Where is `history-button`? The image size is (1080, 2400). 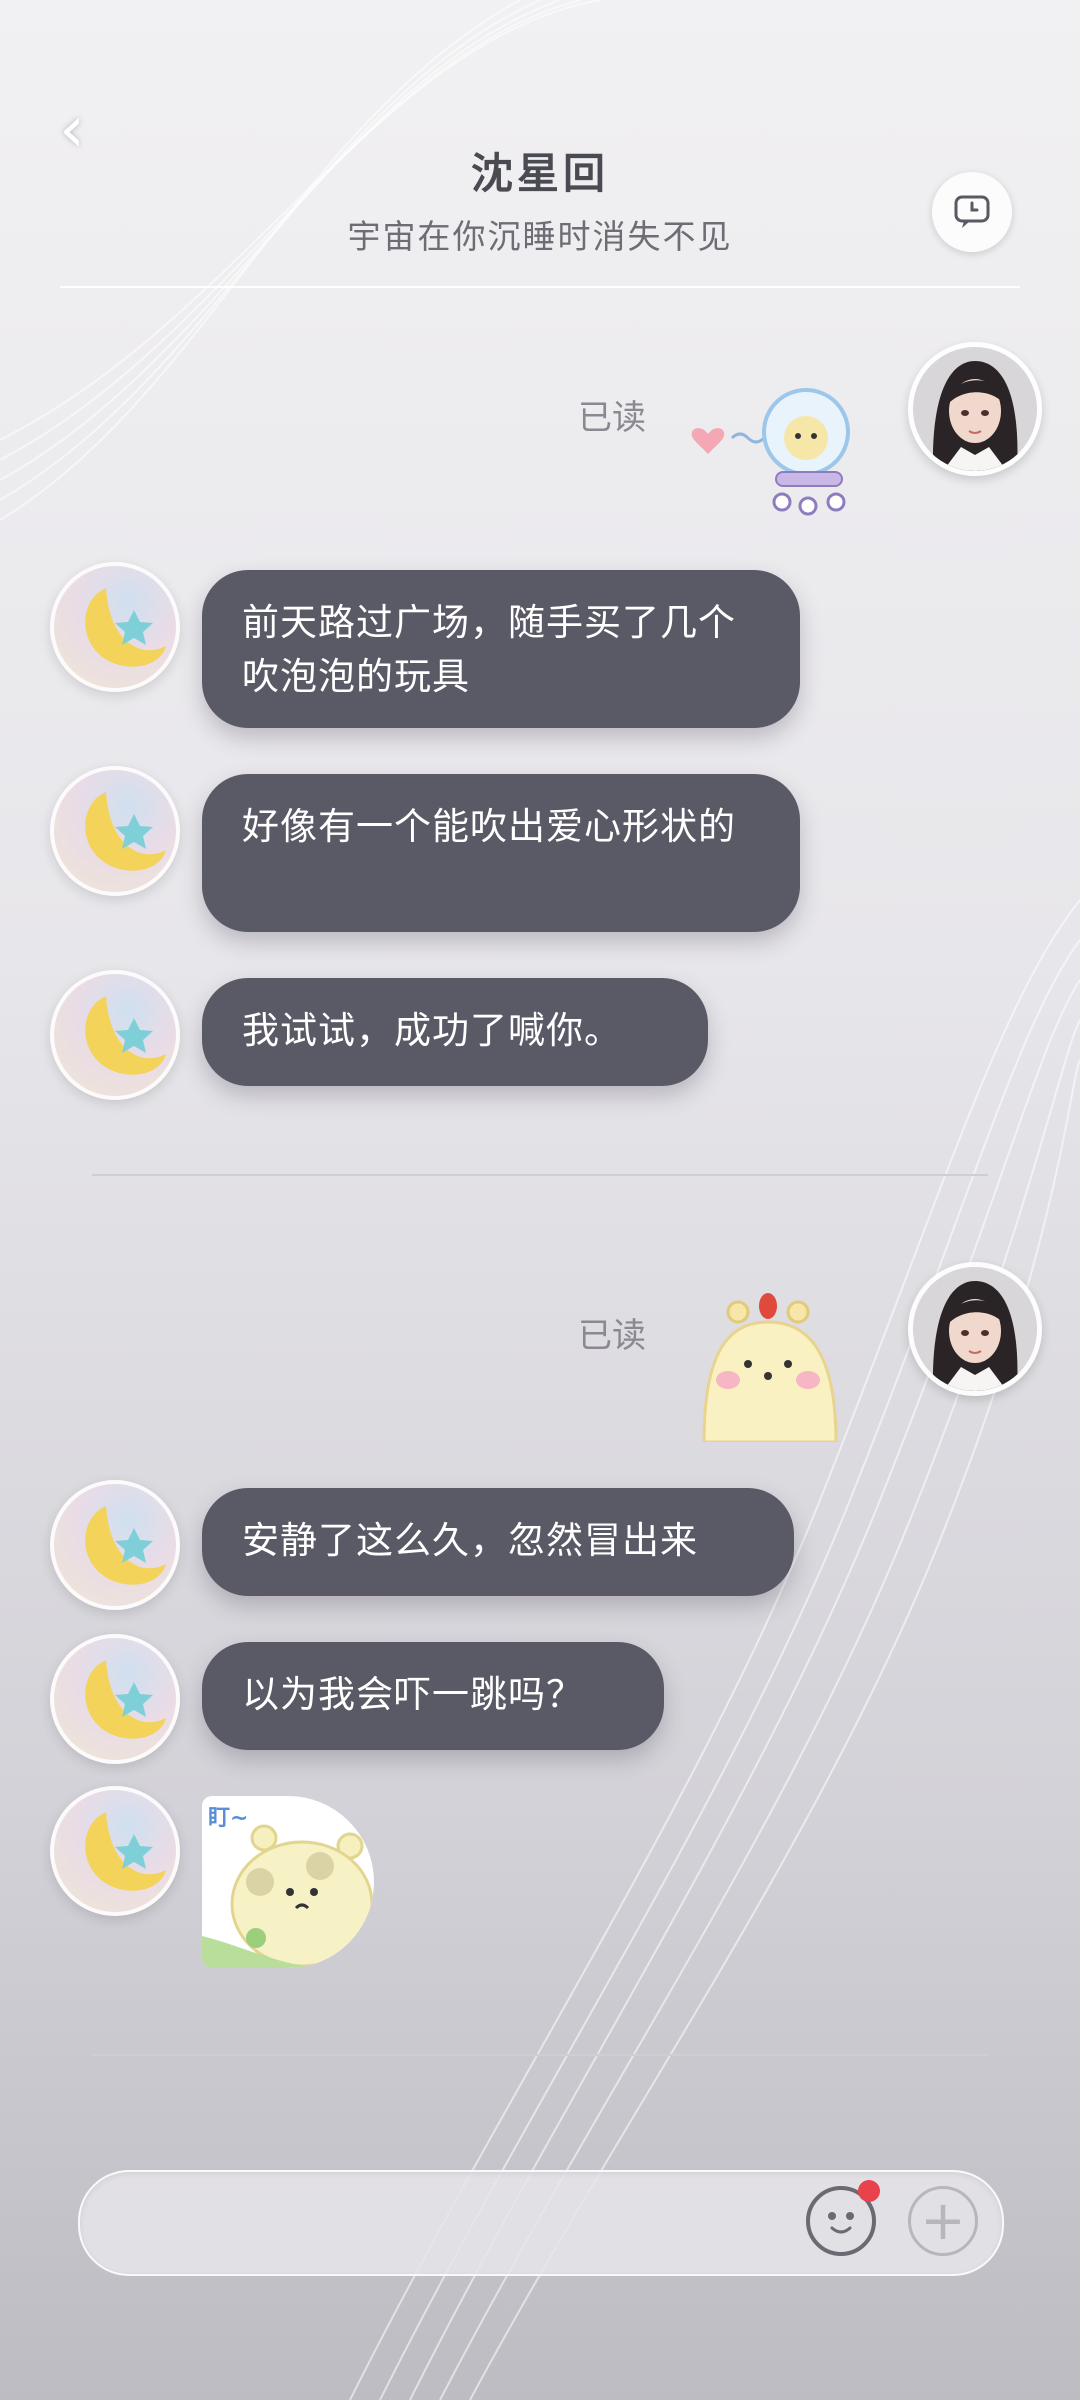
history-button is located at coordinates (972, 212).